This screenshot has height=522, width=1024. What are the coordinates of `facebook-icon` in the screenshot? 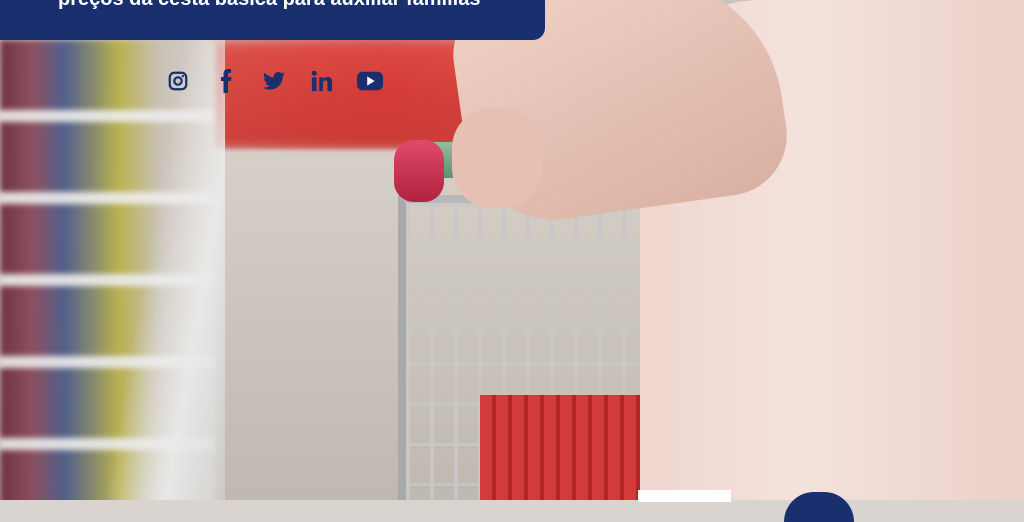 It's located at (226, 81).